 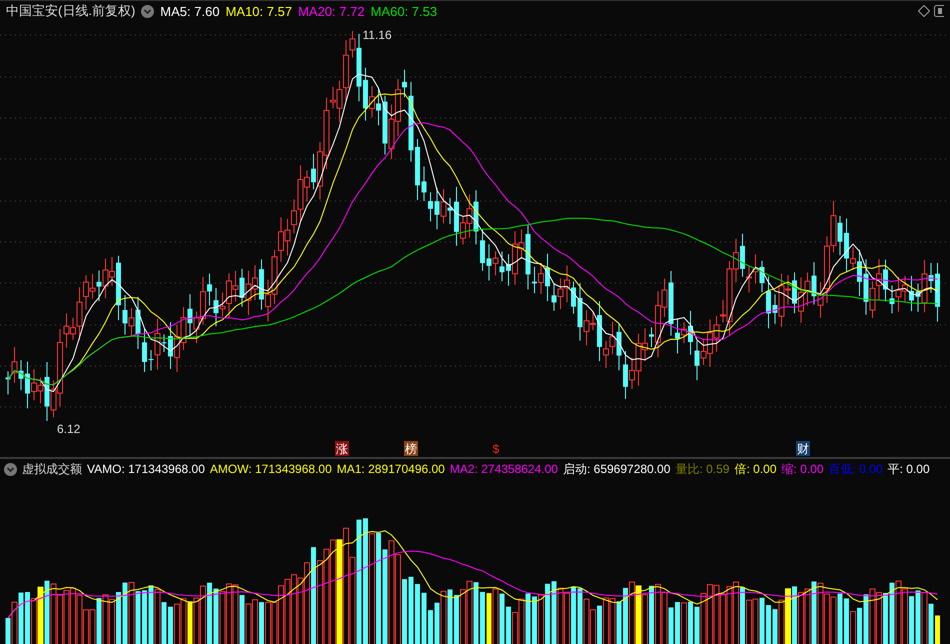 What do you see at coordinates (616, 469) in the screenshot?
I see `indicator-reading: 启动: 659697280.00` at bounding box center [616, 469].